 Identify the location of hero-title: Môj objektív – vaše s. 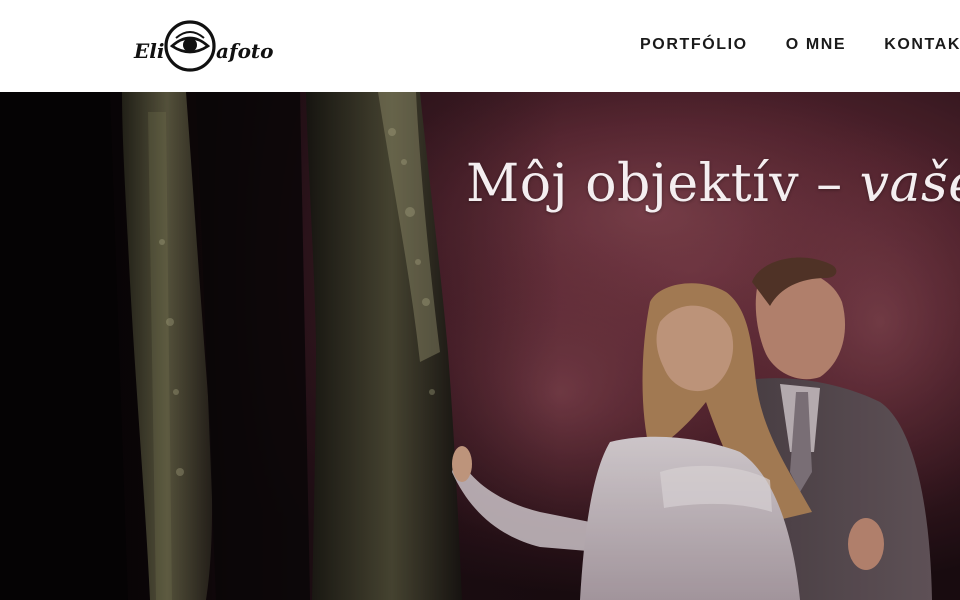
(713, 184).